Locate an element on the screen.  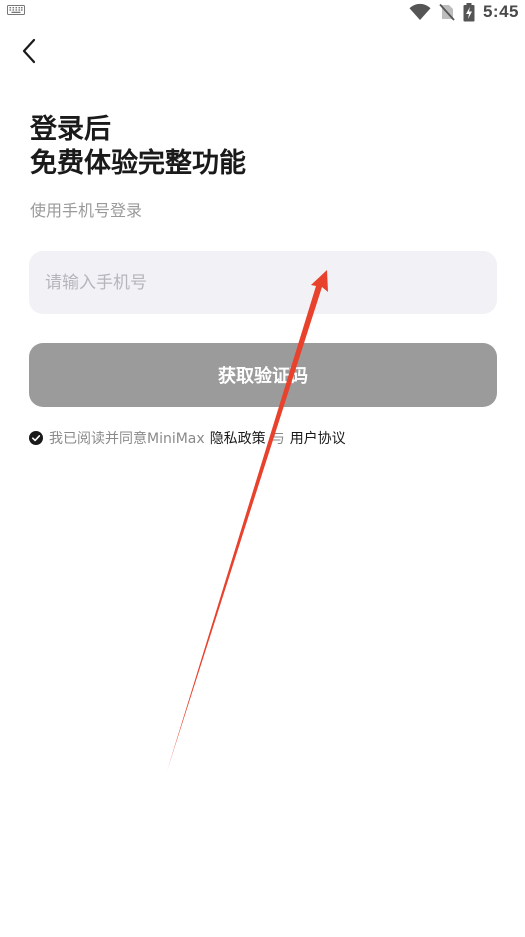
status-time: 5:45 is located at coordinates (500, 11).